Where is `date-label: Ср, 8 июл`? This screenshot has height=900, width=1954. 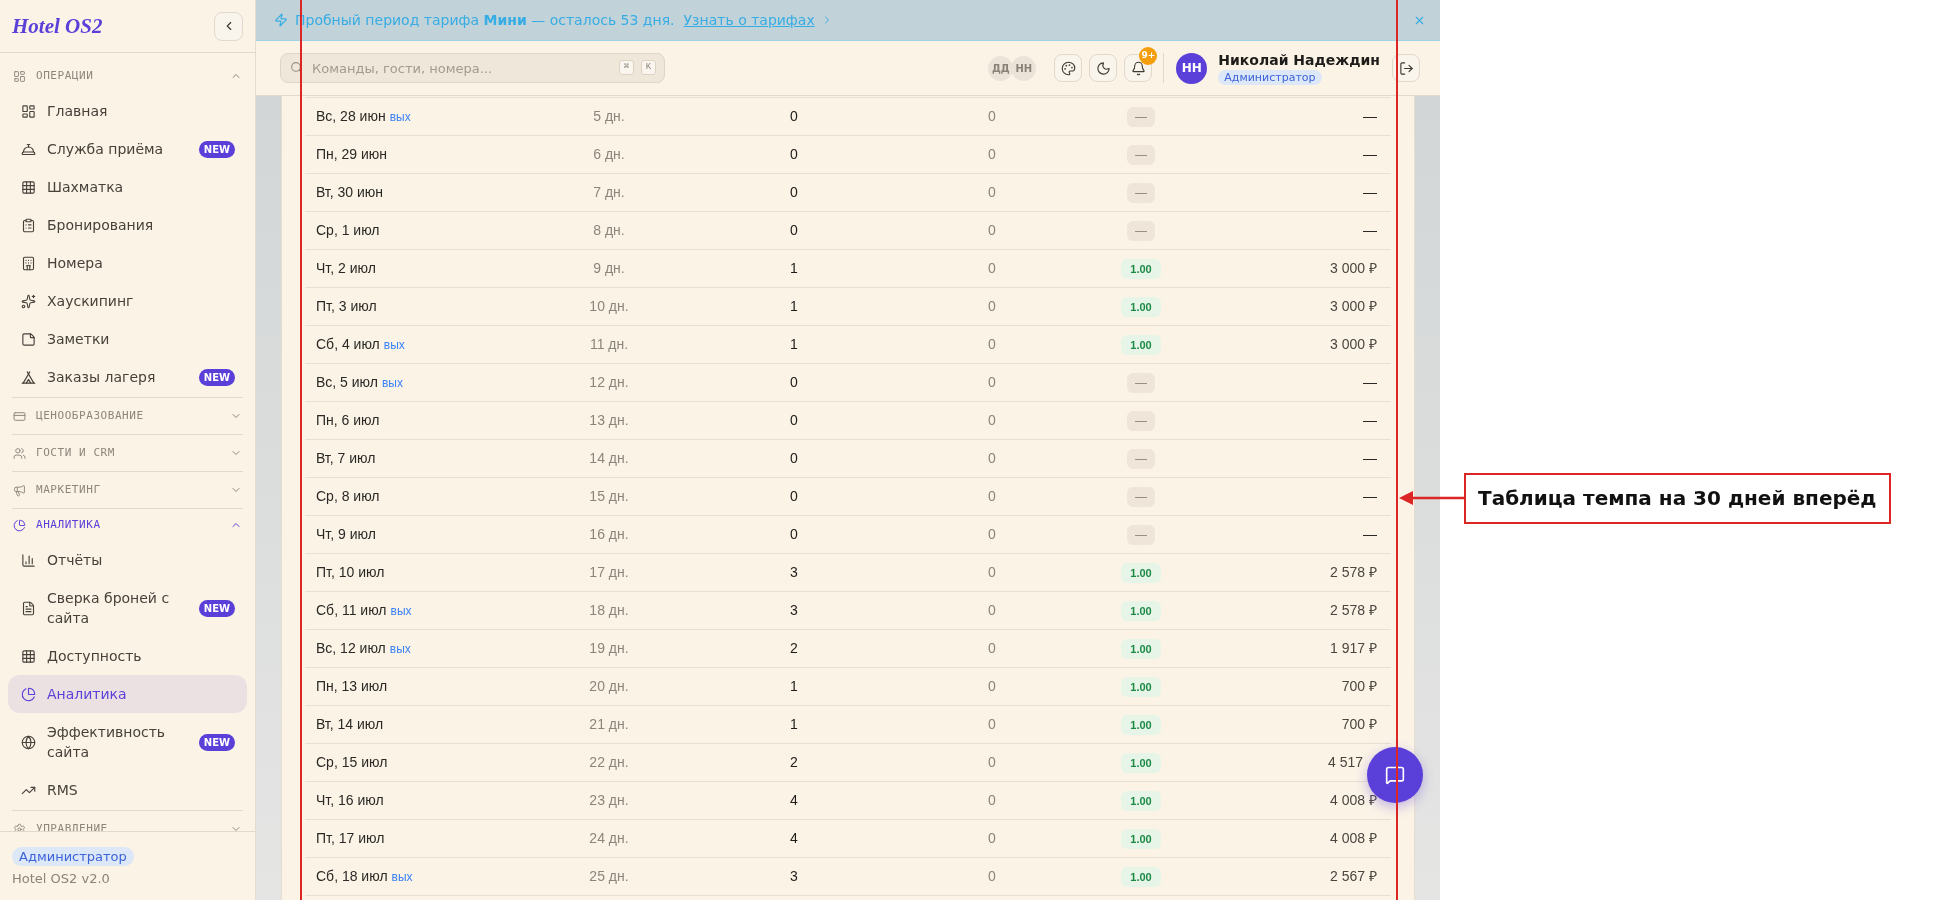 date-label: Ср, 8 июл is located at coordinates (348, 496).